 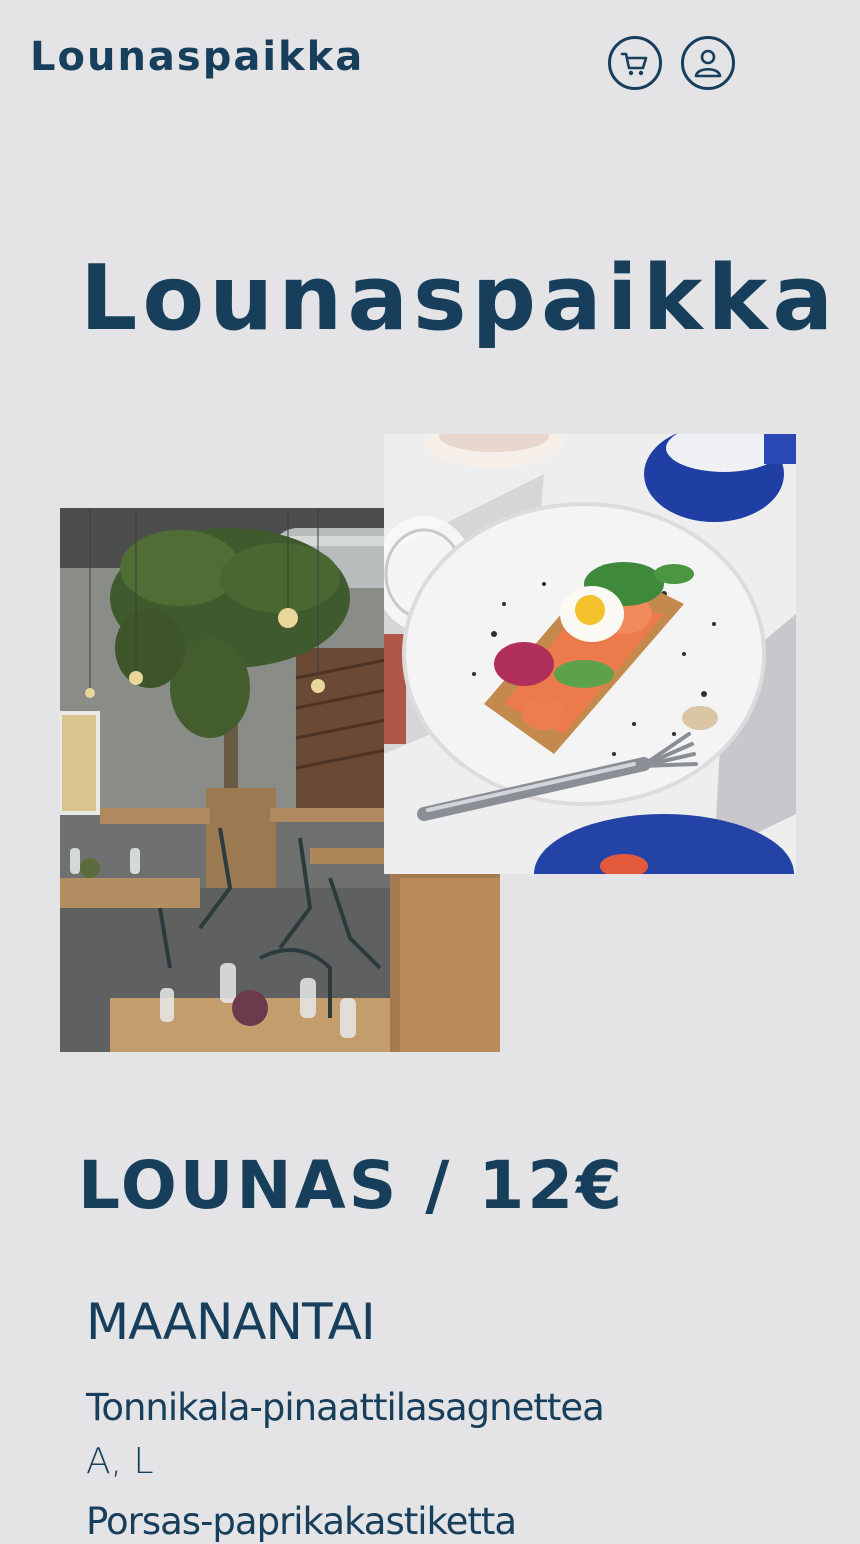 What do you see at coordinates (120, 1461) in the screenshot?
I see `dish-diet-codes: A, L` at bounding box center [120, 1461].